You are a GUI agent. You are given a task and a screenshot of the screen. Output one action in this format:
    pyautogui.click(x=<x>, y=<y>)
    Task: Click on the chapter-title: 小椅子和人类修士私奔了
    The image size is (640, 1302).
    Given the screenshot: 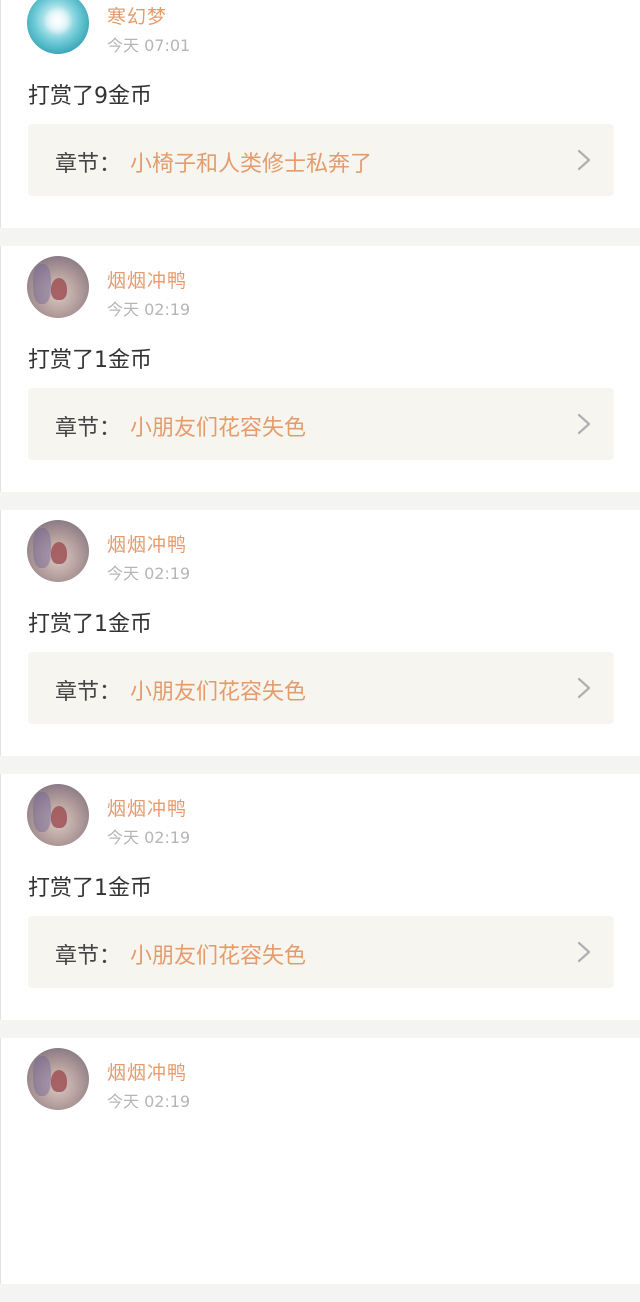 What is the action you would take?
    pyautogui.click(x=251, y=164)
    